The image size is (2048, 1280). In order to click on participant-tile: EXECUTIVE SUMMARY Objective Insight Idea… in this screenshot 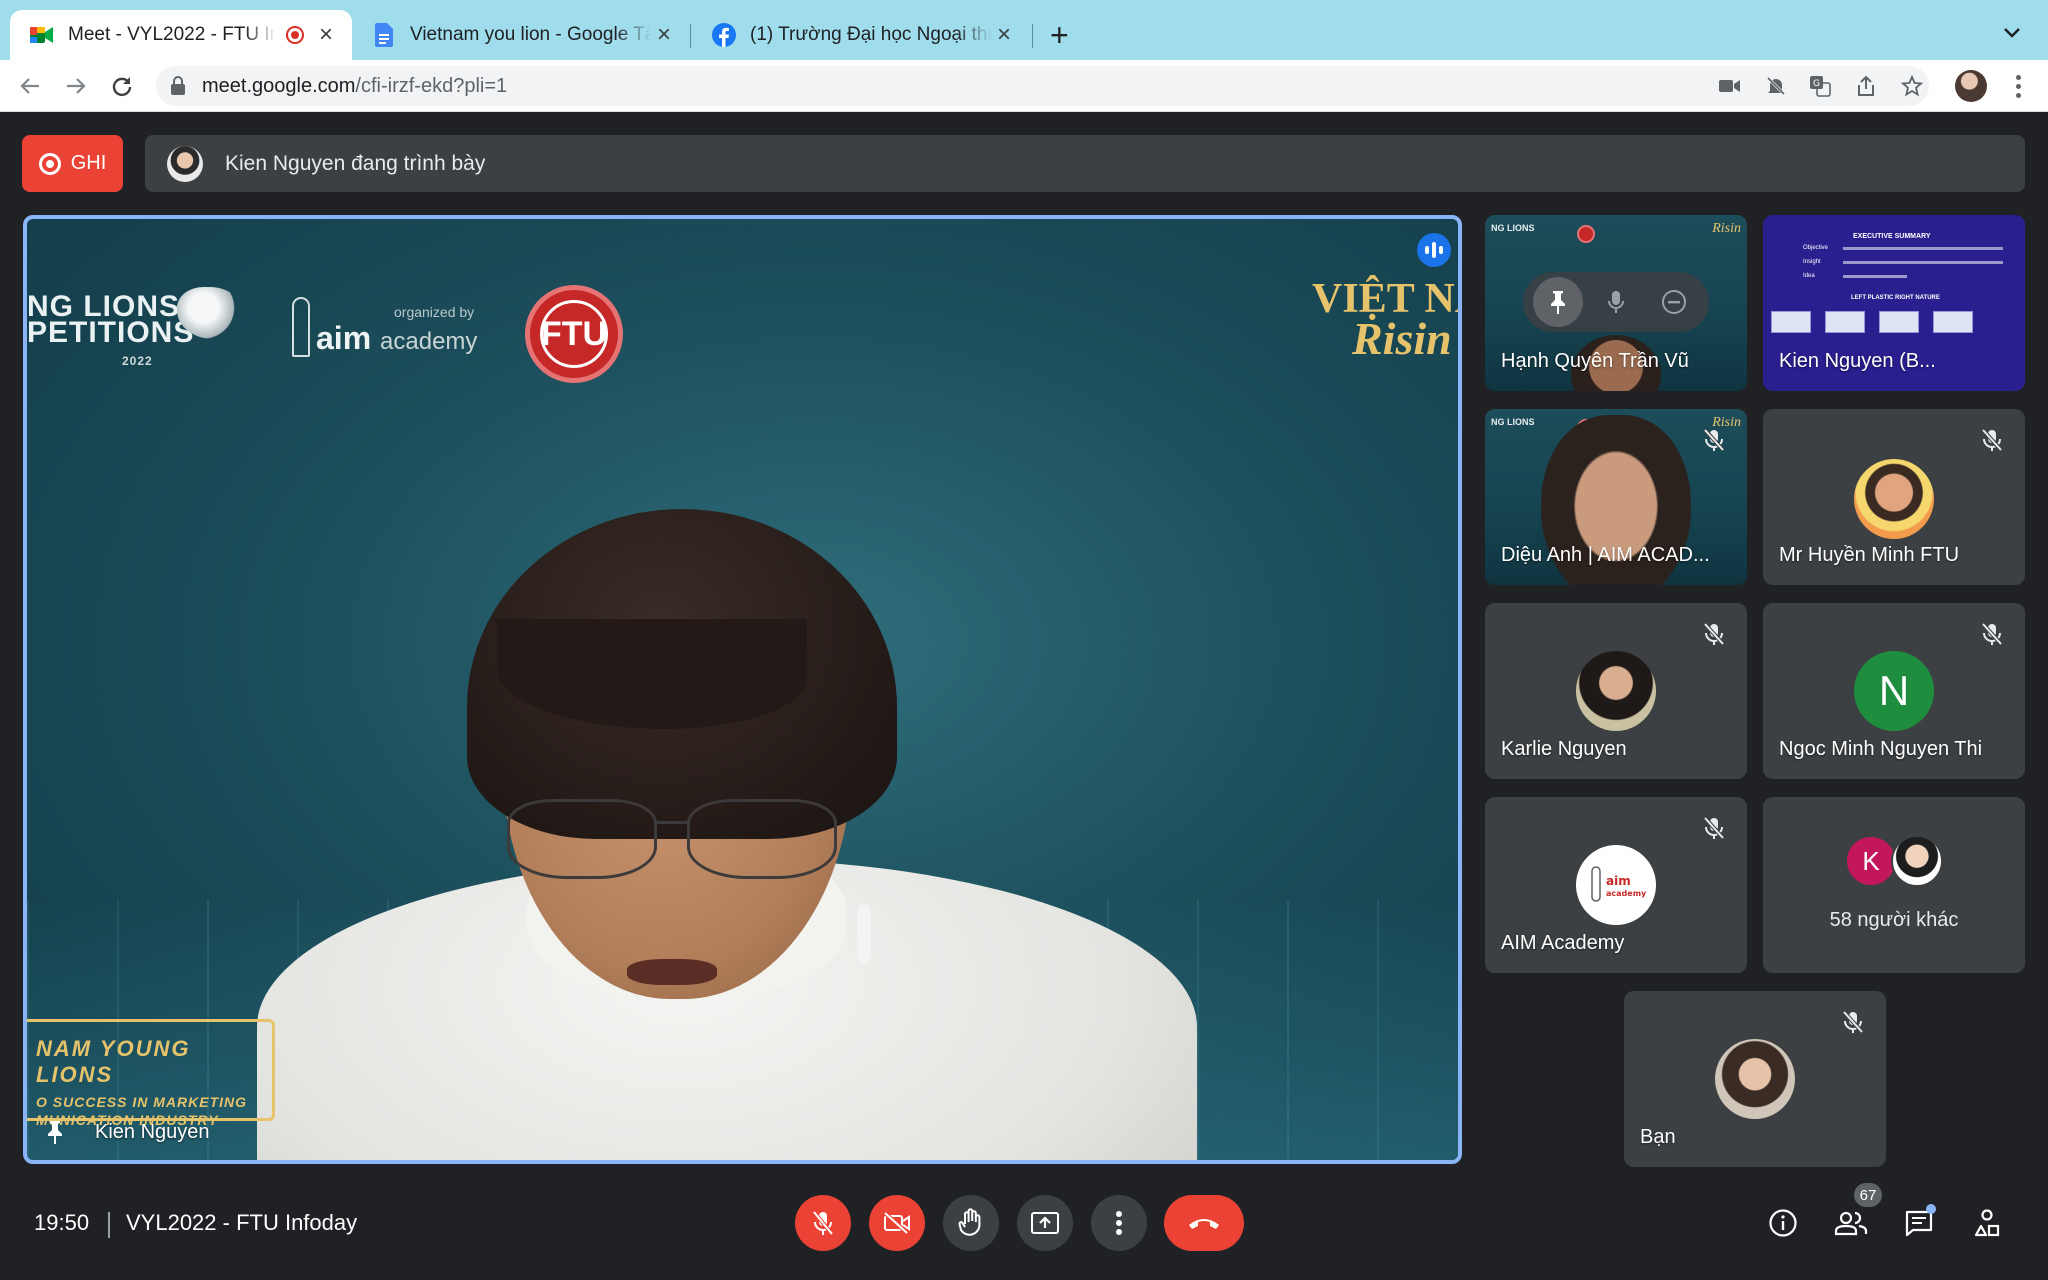, I will do `click(1894, 303)`.